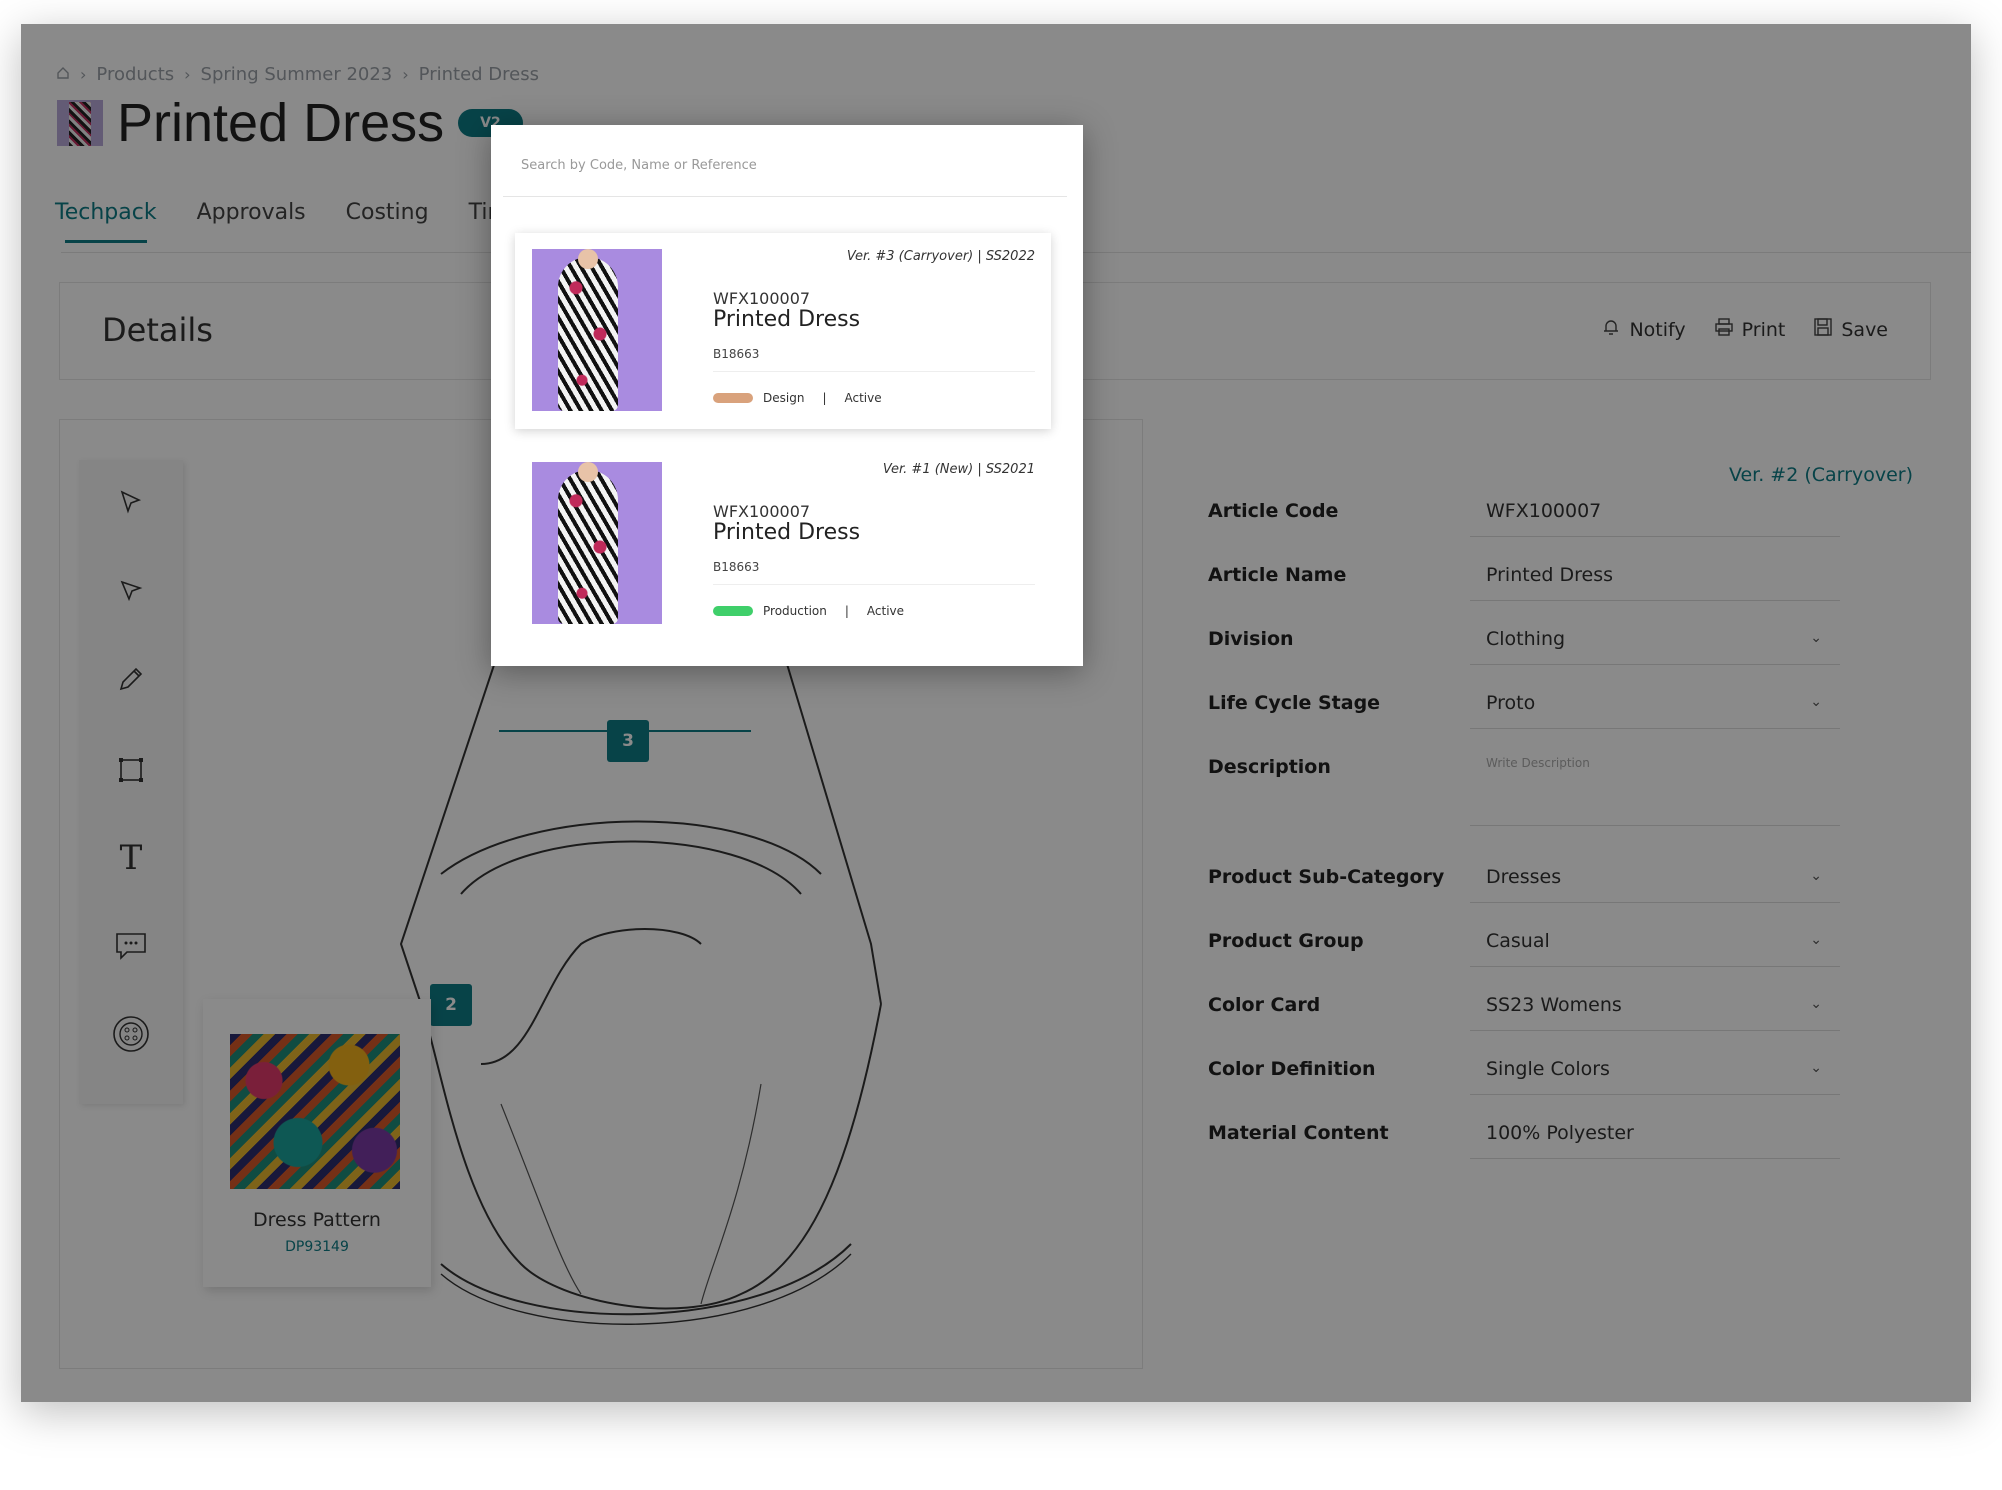 This screenshot has height=1490, width=2002. Describe the element at coordinates (940, 256) in the screenshot. I see `result-version: Ver. #3 (Carryover) | SS2022` at that location.